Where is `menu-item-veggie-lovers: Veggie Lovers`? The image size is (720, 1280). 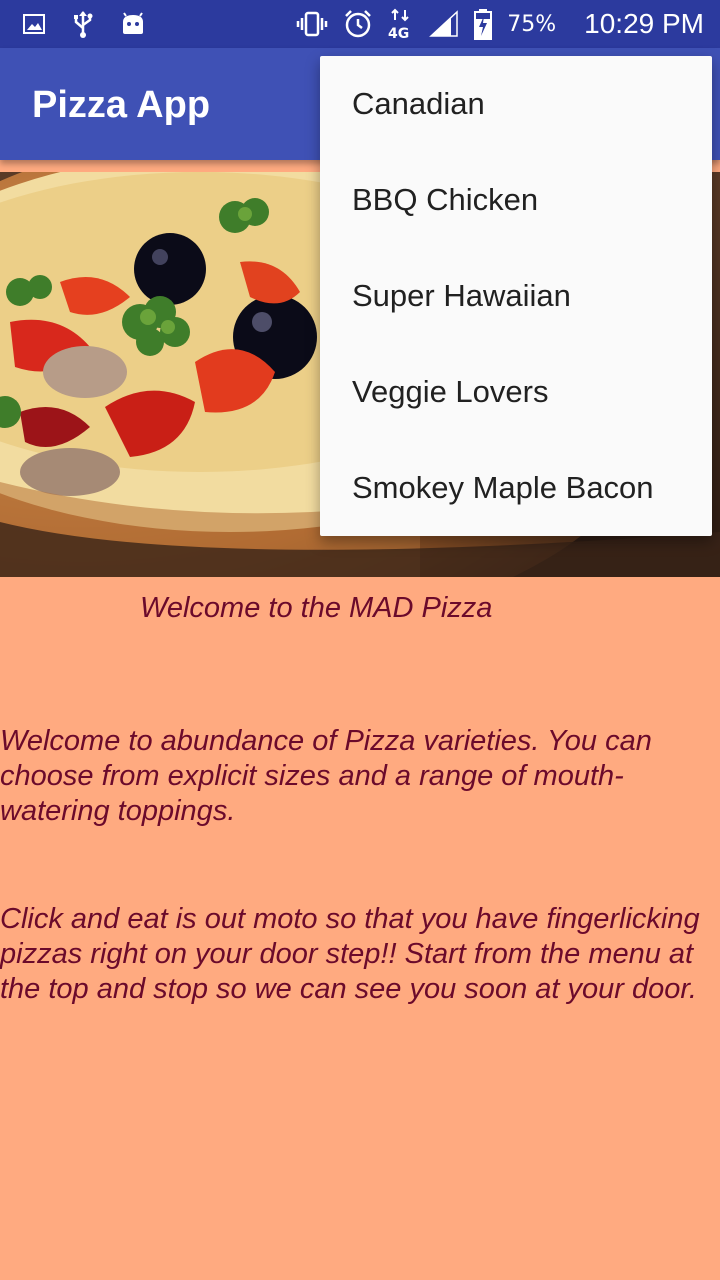
menu-item-veggie-lovers: Veggie Lovers is located at coordinates (516, 392).